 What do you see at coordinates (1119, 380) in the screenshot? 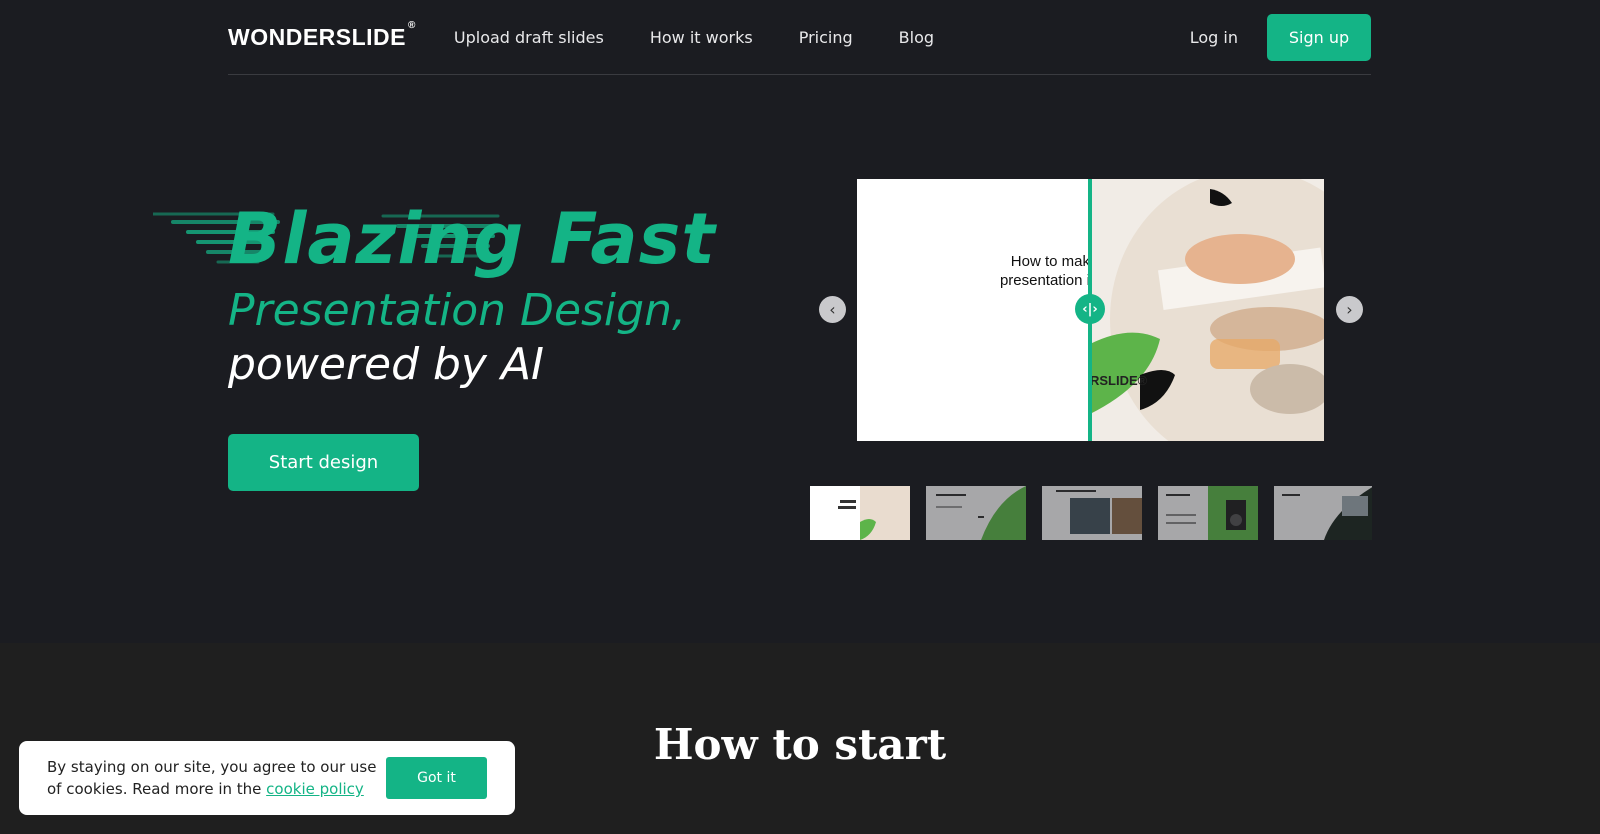
I see `preview-slide-brand: RSLIDE®` at bounding box center [1119, 380].